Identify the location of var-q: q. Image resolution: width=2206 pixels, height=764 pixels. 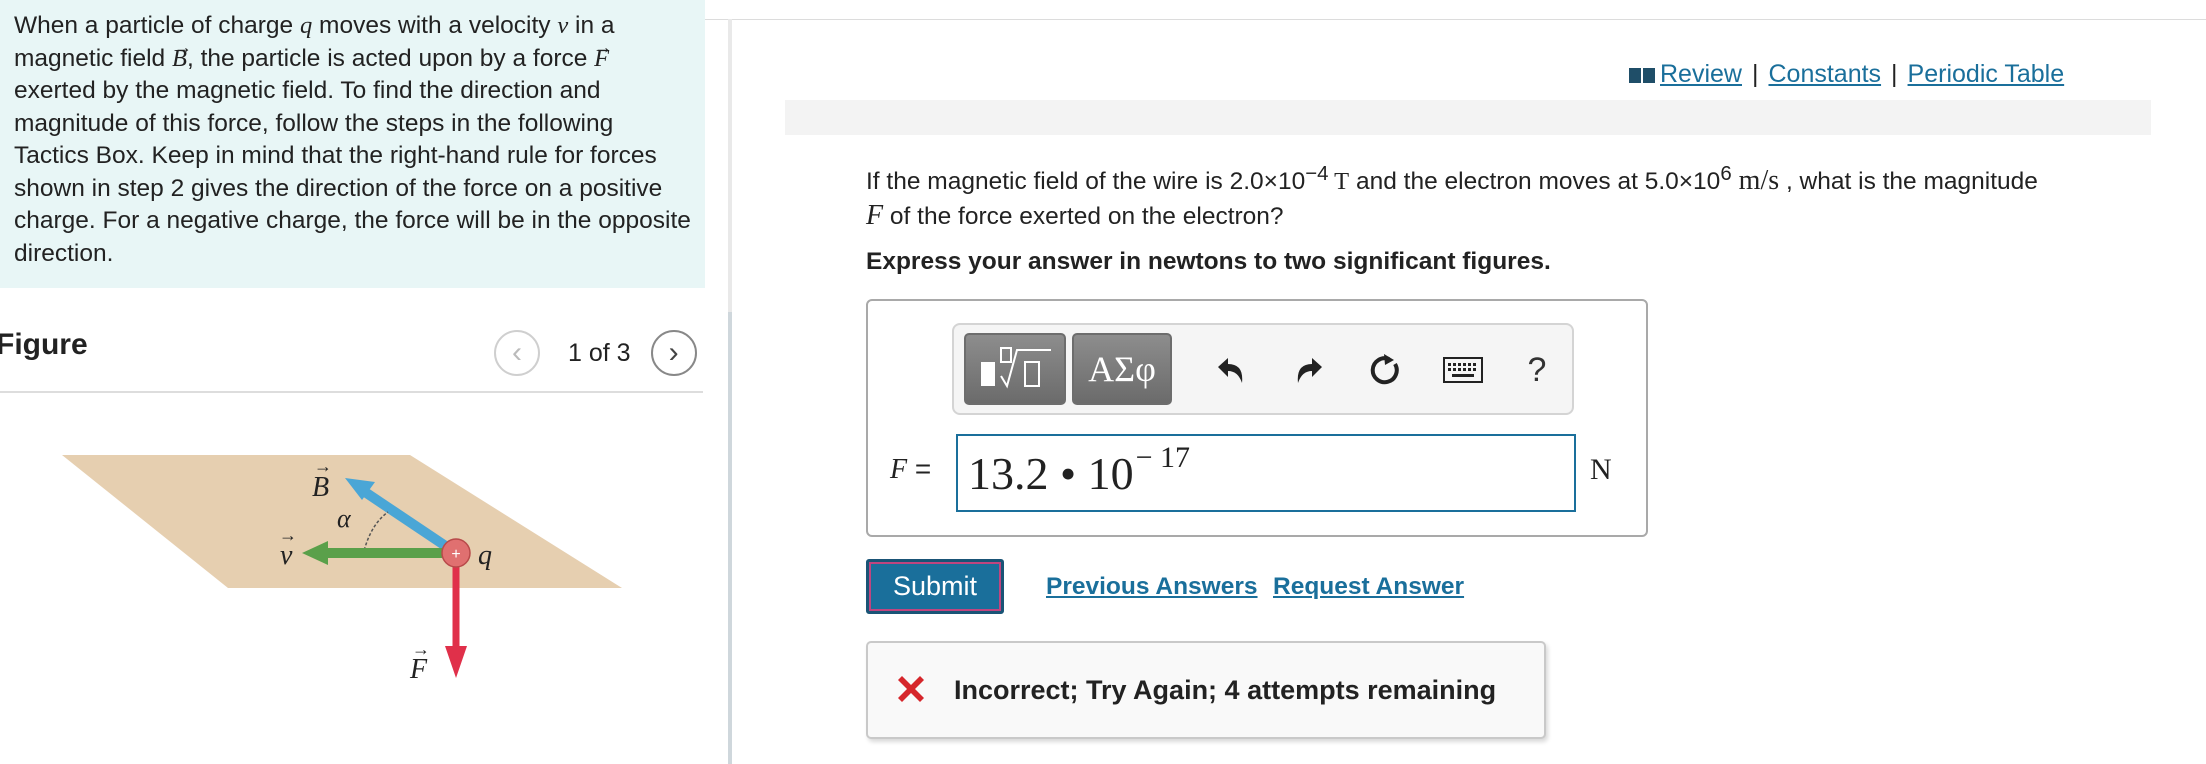
(306, 25).